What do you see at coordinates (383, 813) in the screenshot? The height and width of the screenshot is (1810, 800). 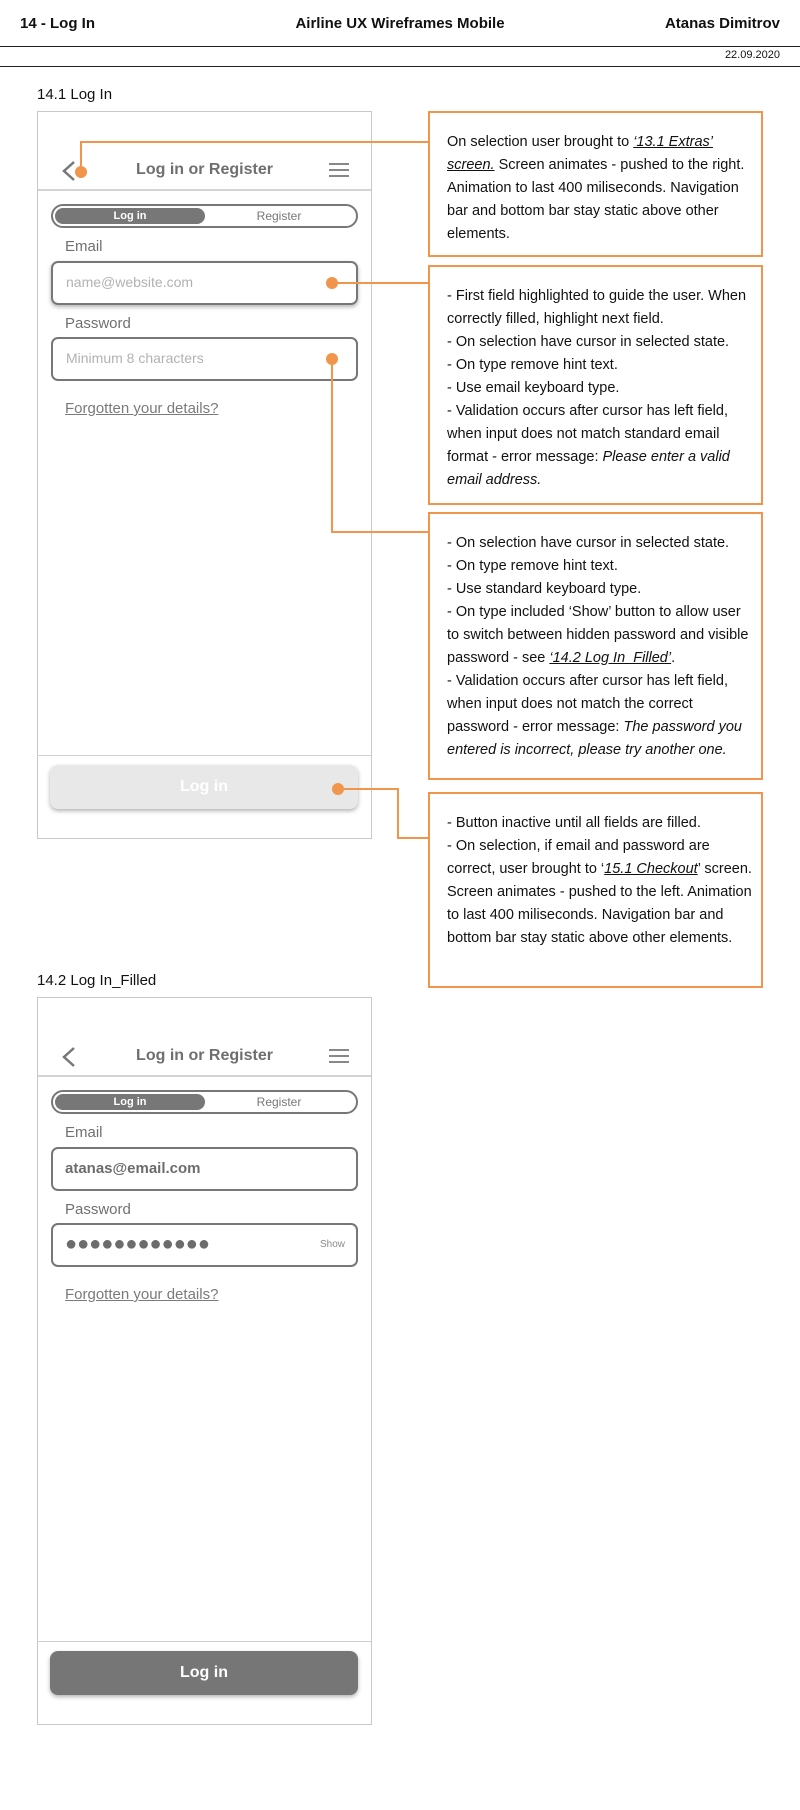 I see `connector-button` at bounding box center [383, 813].